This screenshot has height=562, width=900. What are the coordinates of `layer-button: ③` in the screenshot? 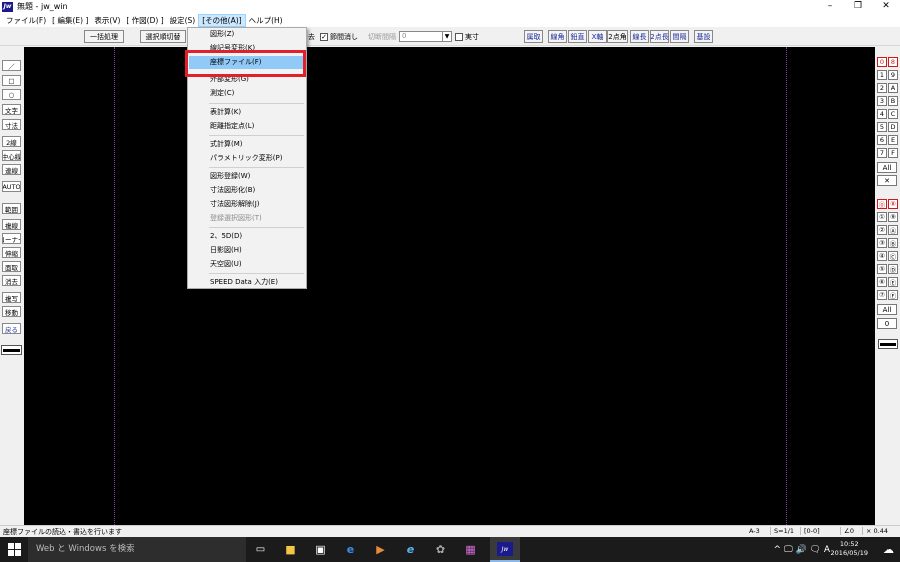 It's located at (882, 243).